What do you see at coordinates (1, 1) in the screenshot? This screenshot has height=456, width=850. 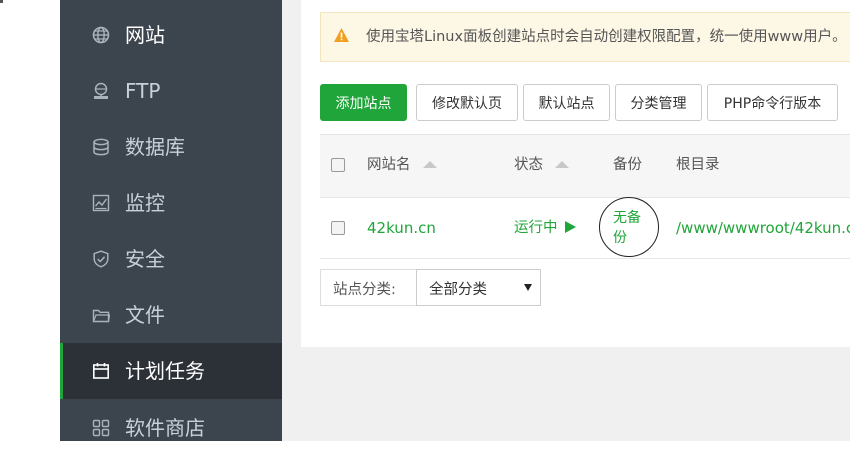 I see `corner-dot` at bounding box center [1, 1].